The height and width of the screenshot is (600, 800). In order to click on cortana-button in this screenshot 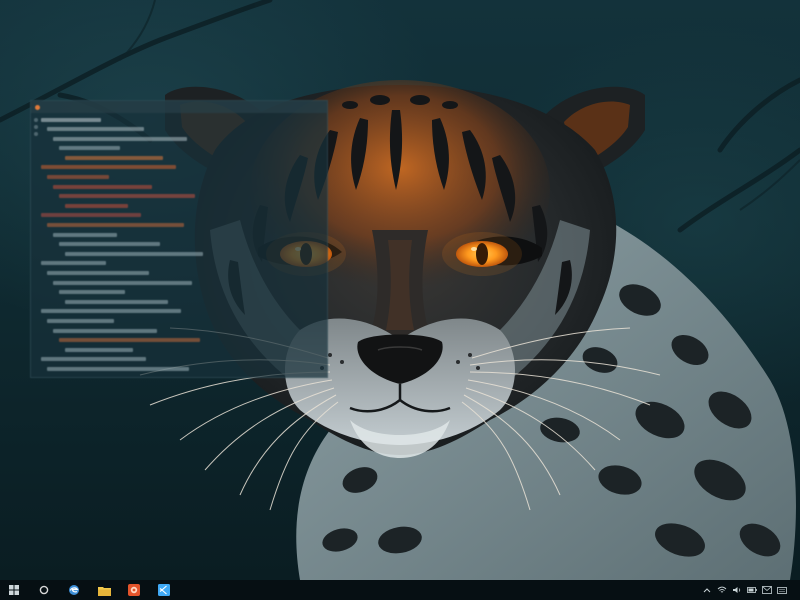, I will do `click(44, 590)`.